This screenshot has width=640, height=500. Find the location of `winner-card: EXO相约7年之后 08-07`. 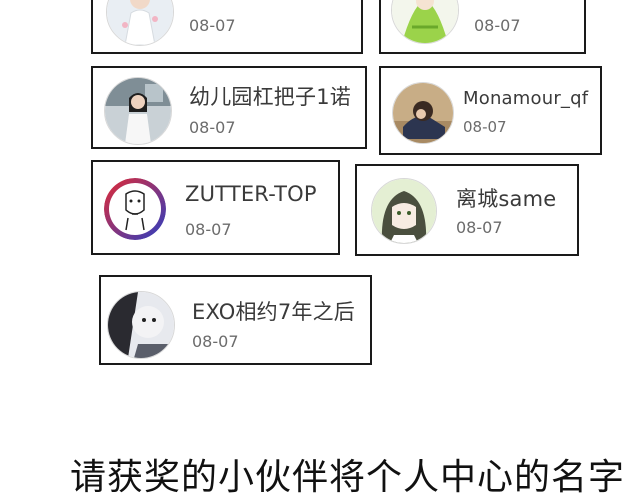

winner-card: EXO相约7年之后 08-07 is located at coordinates (235, 320).